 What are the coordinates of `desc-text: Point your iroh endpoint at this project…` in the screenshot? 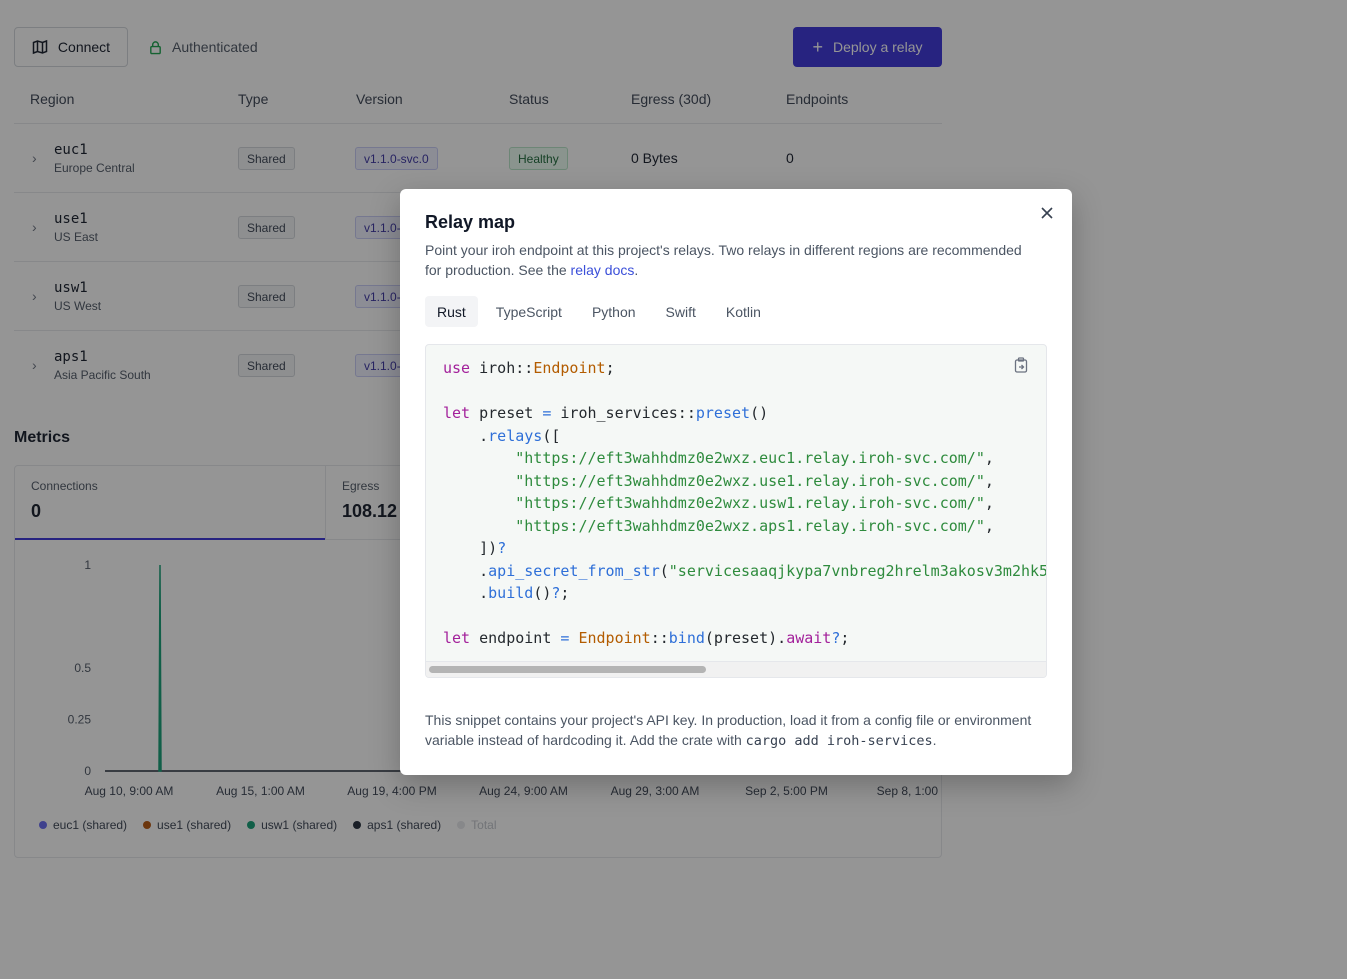 It's located at (723, 260).